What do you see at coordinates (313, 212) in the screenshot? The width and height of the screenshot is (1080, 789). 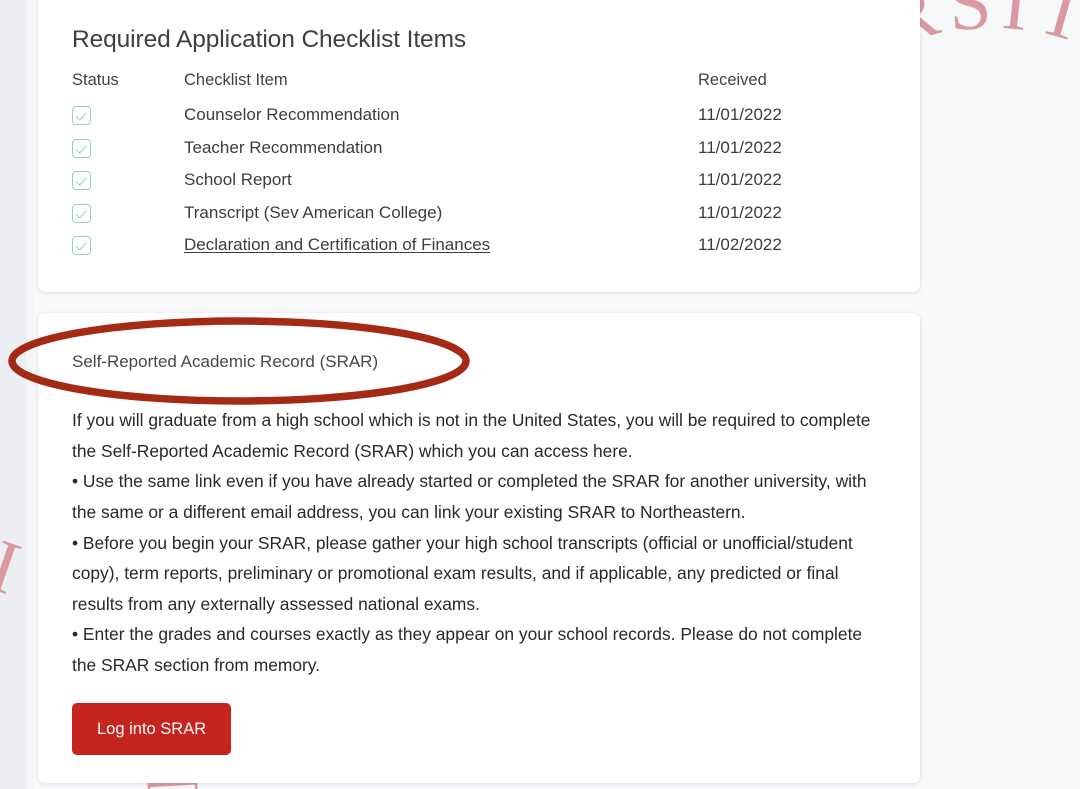 I see `checklist-item-cell: Transcript (Sev American College)` at bounding box center [313, 212].